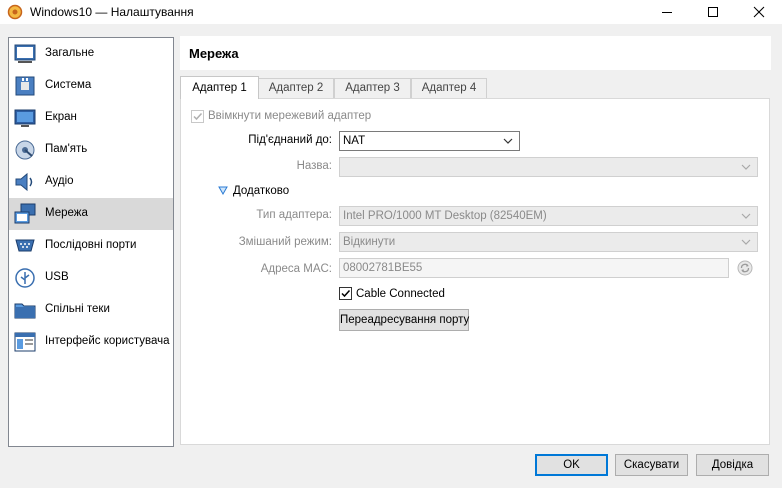 The height and width of the screenshot is (488, 782). What do you see at coordinates (91, 214) in the screenshot?
I see `sidebar-item-network: Мережа` at bounding box center [91, 214].